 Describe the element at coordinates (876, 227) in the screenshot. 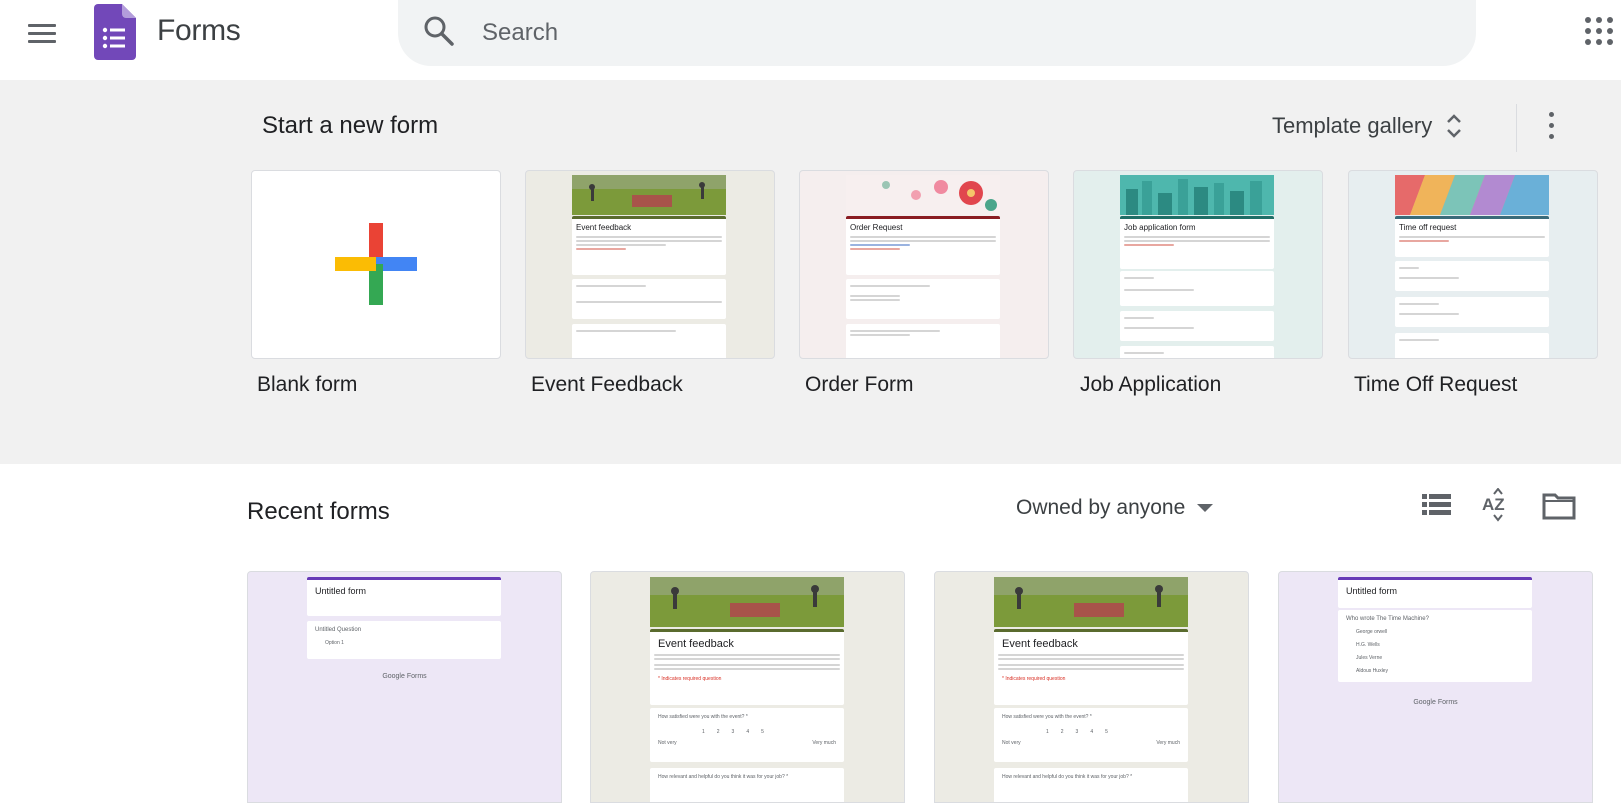

I see `template-preview-title: Order Request` at that location.